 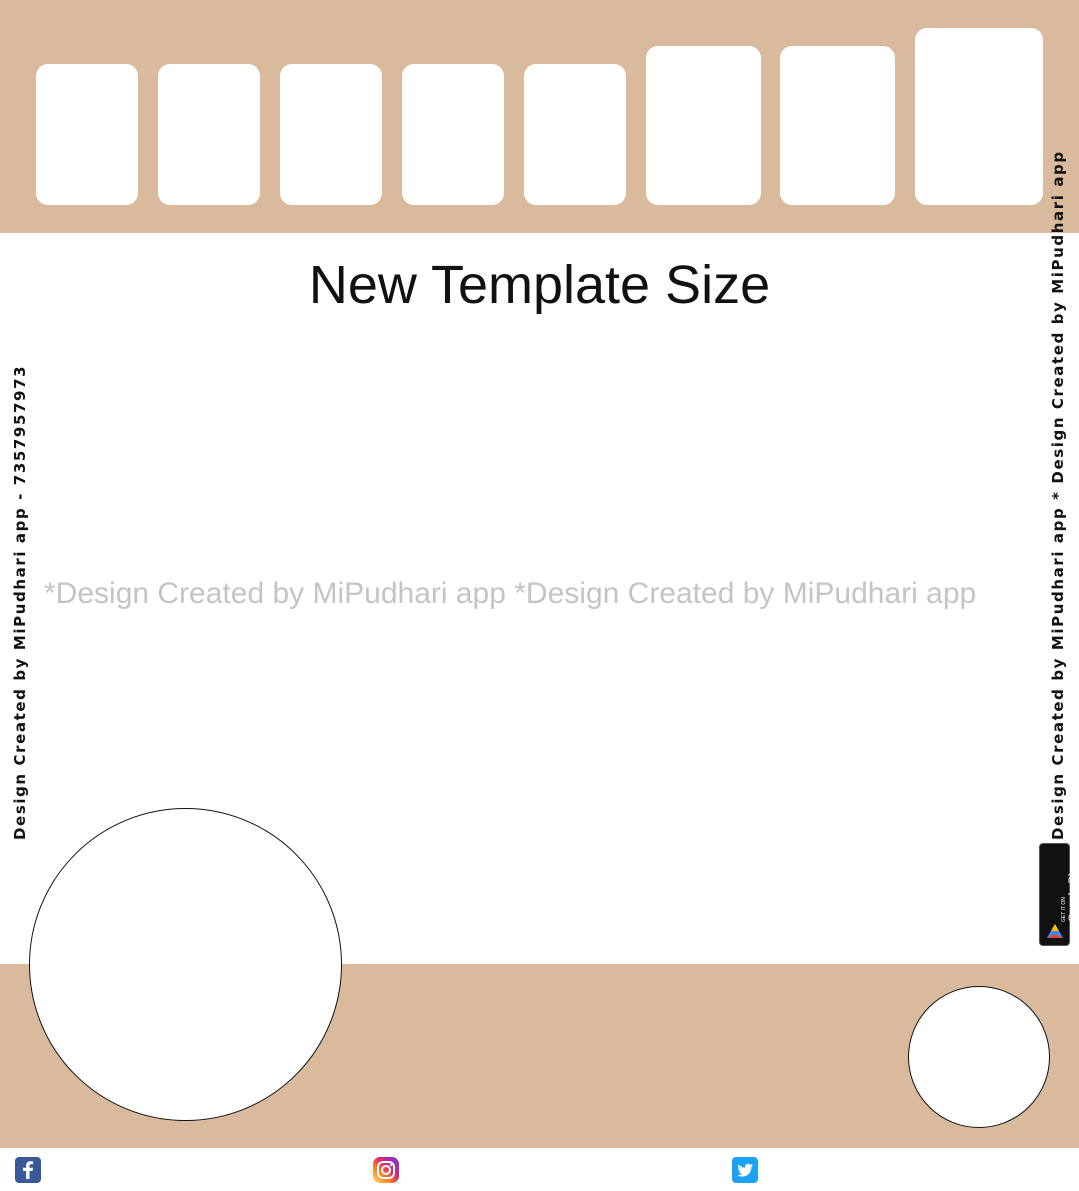 What do you see at coordinates (539, 285) in the screenshot?
I see `page-title: New Template Size` at bounding box center [539, 285].